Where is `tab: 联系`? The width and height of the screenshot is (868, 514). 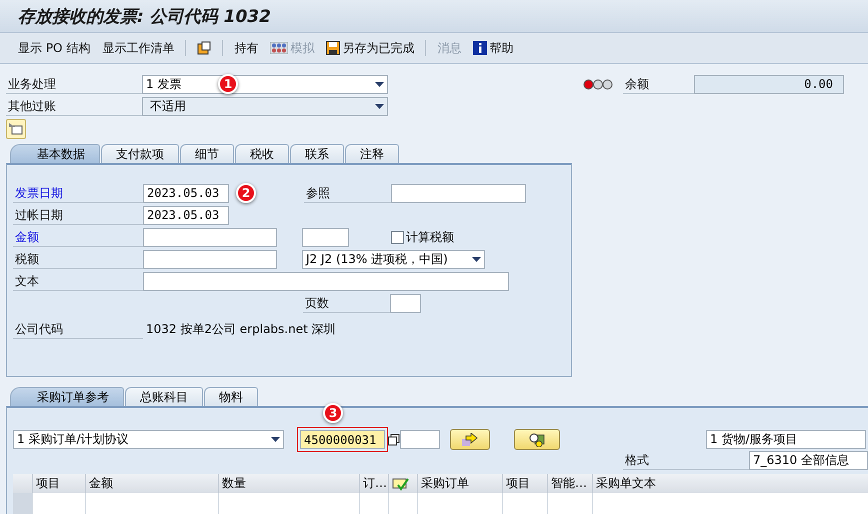
tab: 联系 is located at coordinates (317, 153).